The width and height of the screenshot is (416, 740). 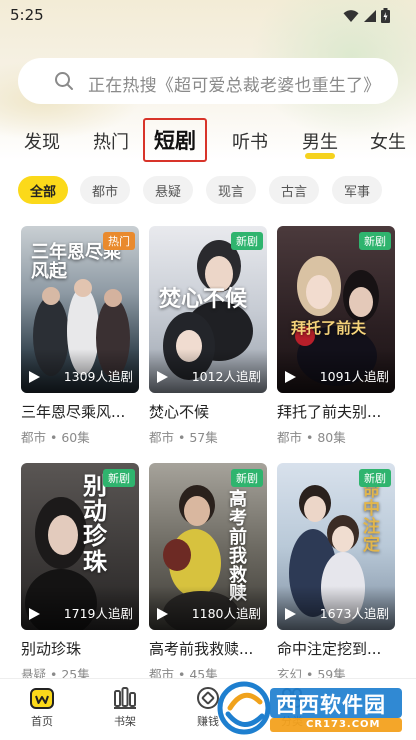 I want to click on nav-home: 首页, so click(x=42, y=707).